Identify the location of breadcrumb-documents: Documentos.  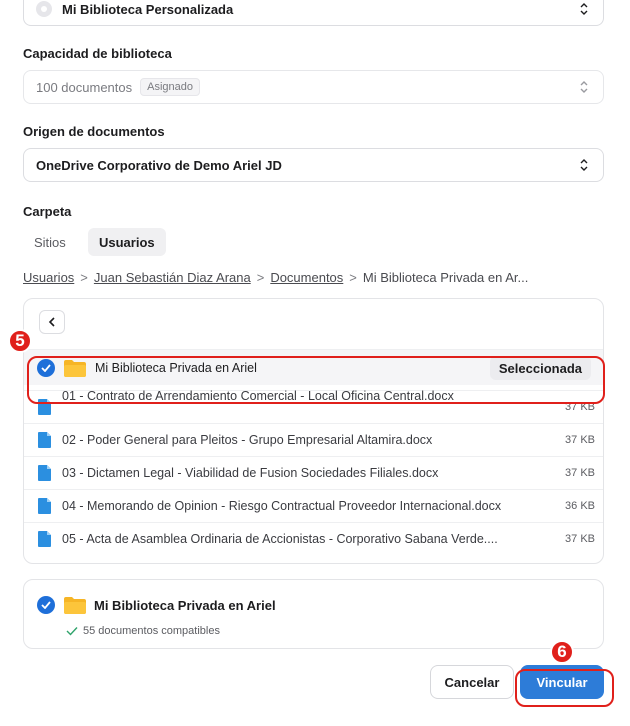
(306, 277).